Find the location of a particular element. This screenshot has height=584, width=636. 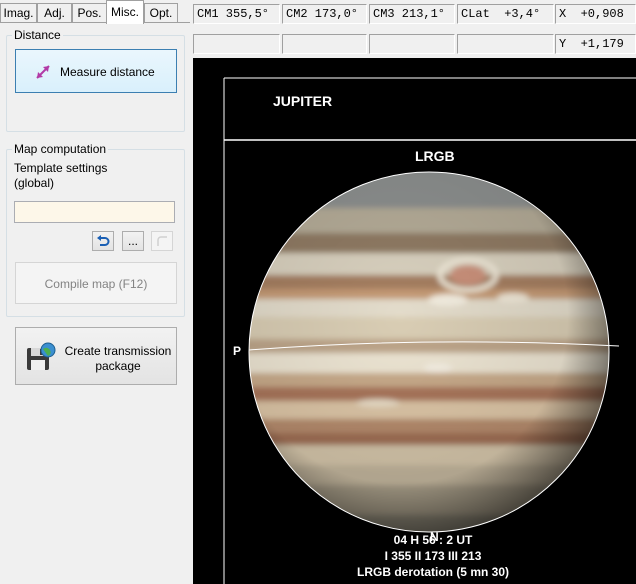

redo-button is located at coordinates (162, 241).